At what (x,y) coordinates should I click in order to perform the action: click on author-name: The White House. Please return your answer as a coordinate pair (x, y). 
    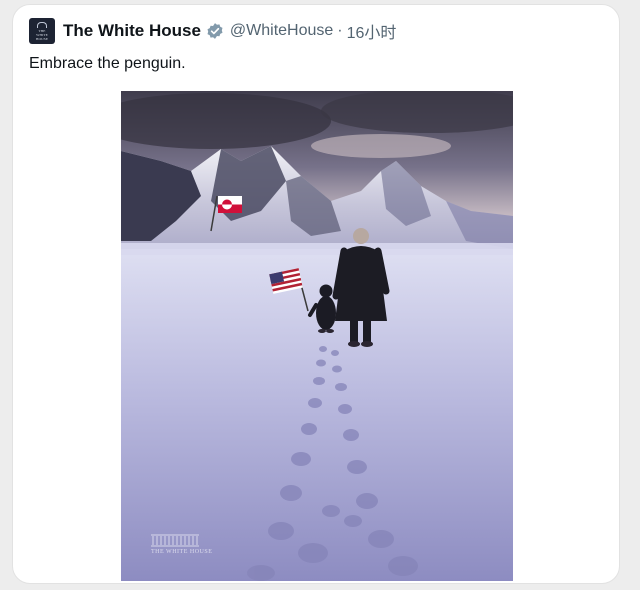
    Looking at the image, I should click on (132, 31).